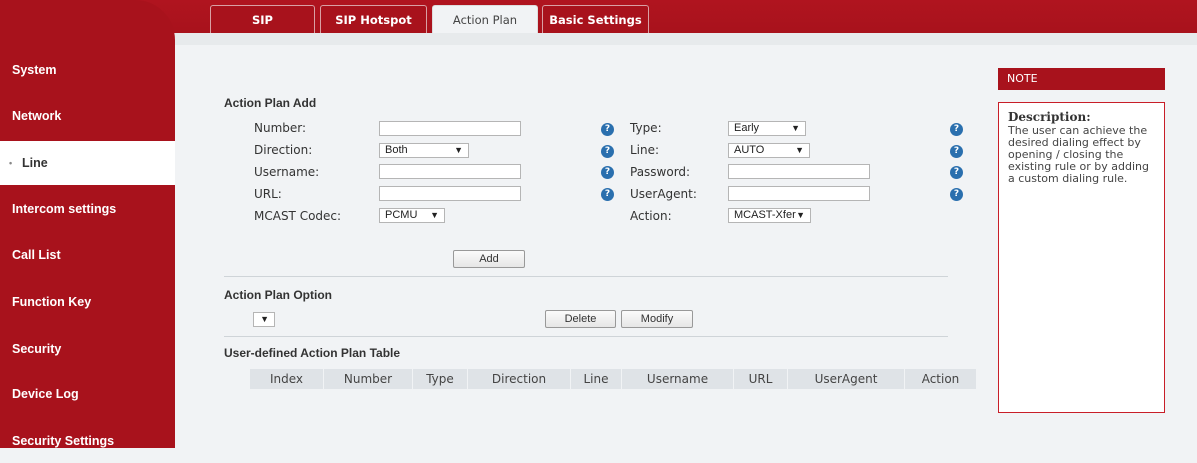  I want to click on column-header-index: Index, so click(287, 379).